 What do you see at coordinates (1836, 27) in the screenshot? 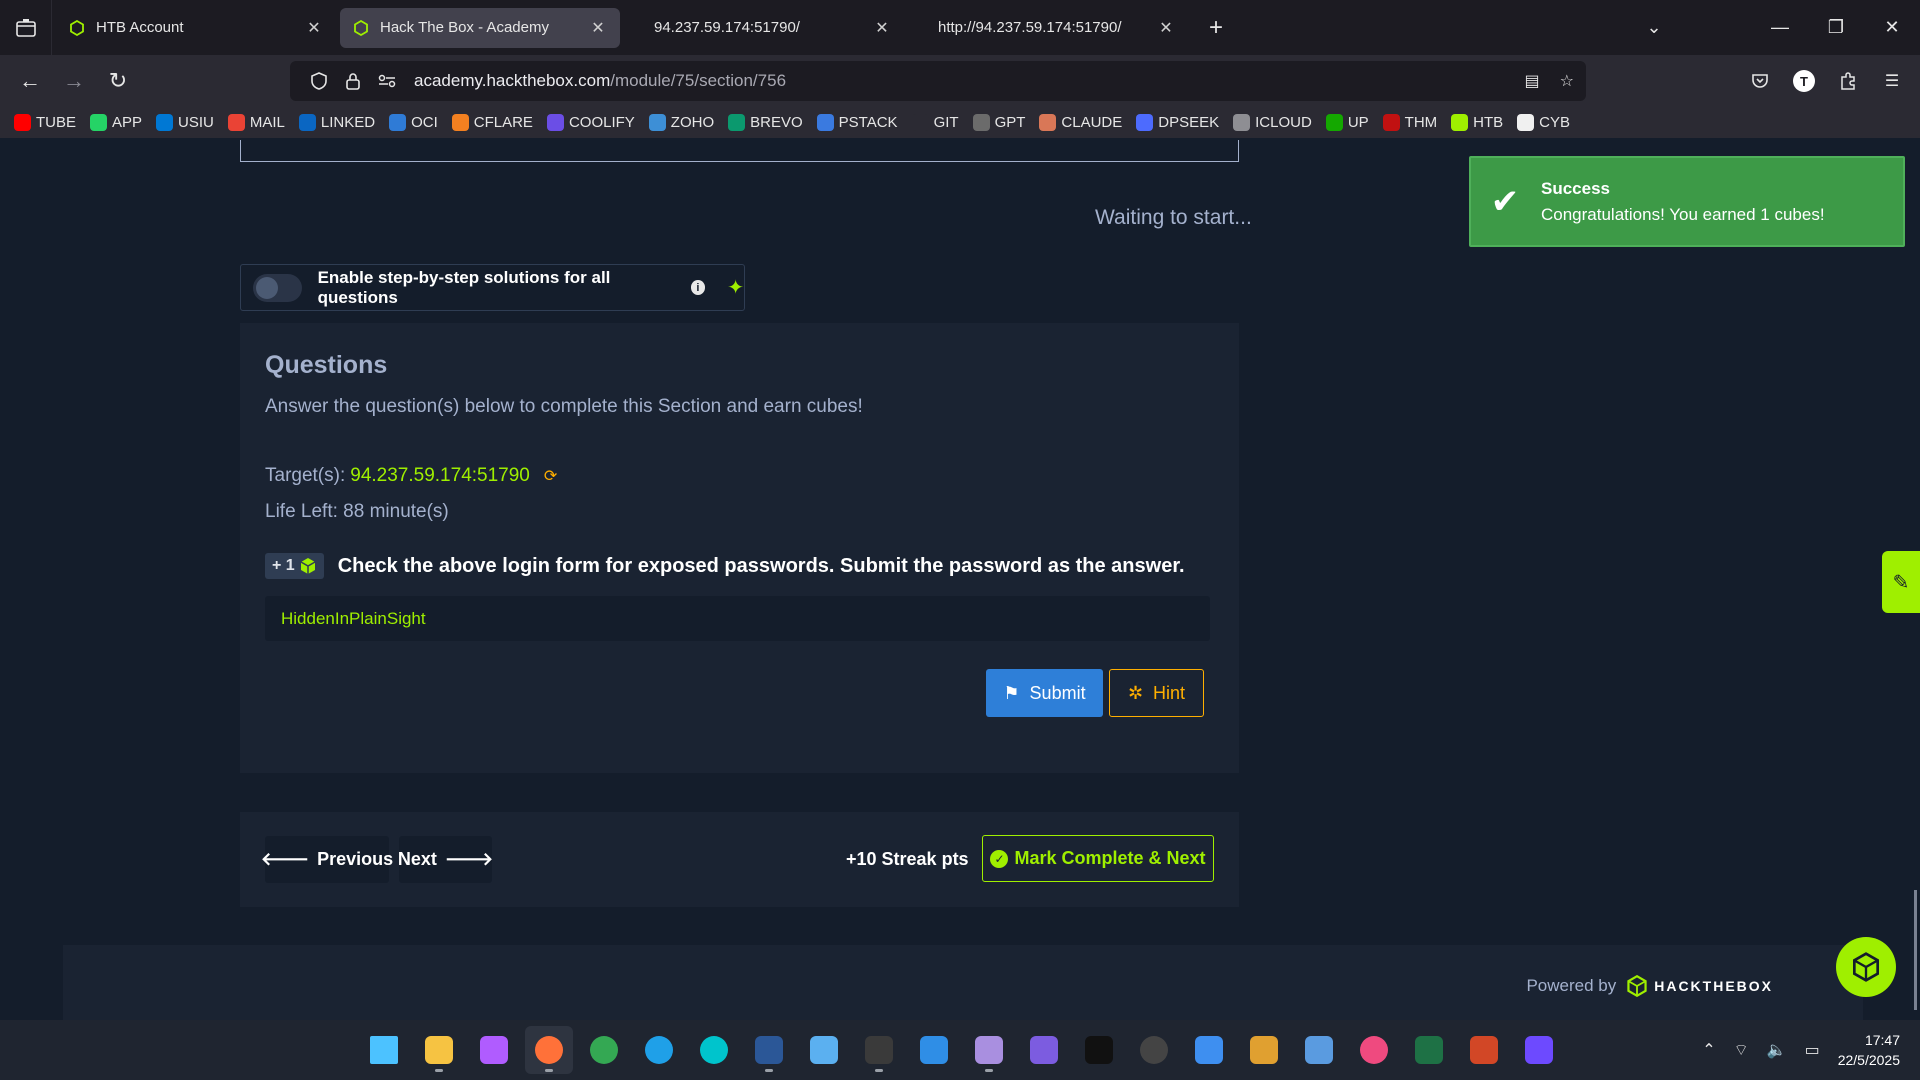
I see `restore-icon: ❐` at bounding box center [1836, 27].